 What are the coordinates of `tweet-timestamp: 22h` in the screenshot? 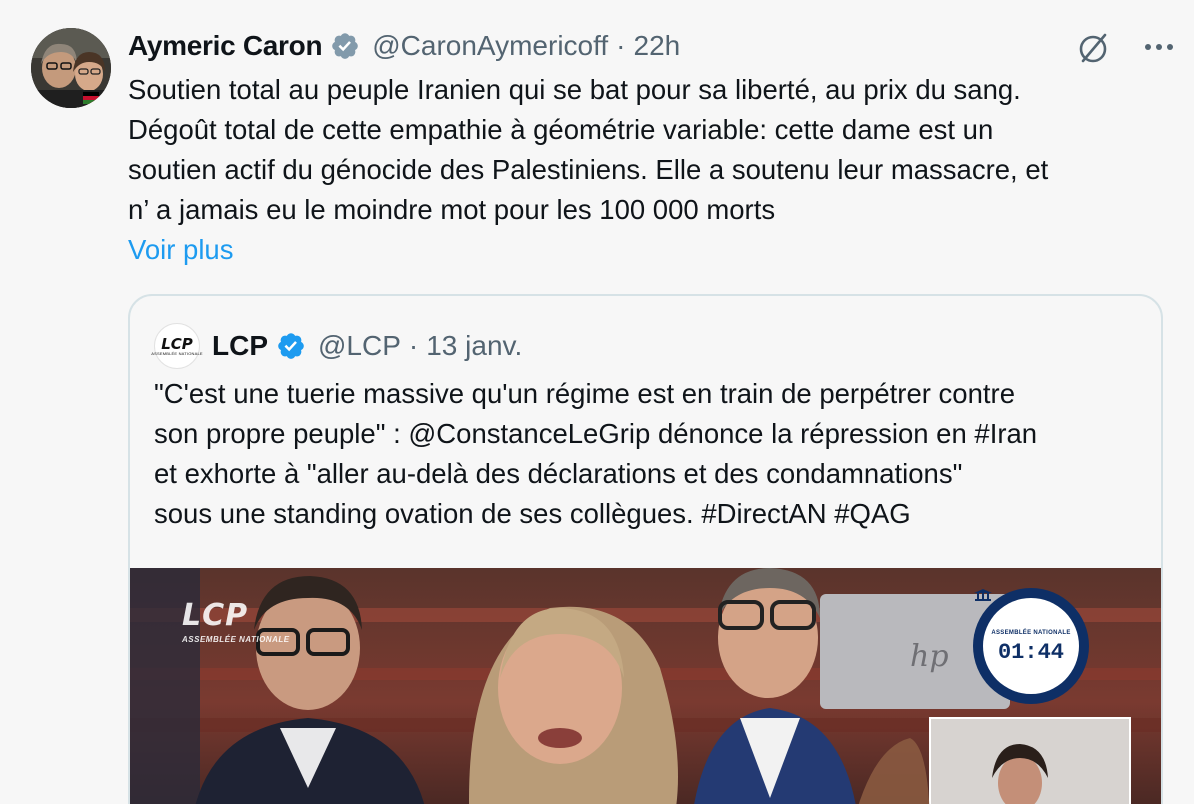 It's located at (657, 46).